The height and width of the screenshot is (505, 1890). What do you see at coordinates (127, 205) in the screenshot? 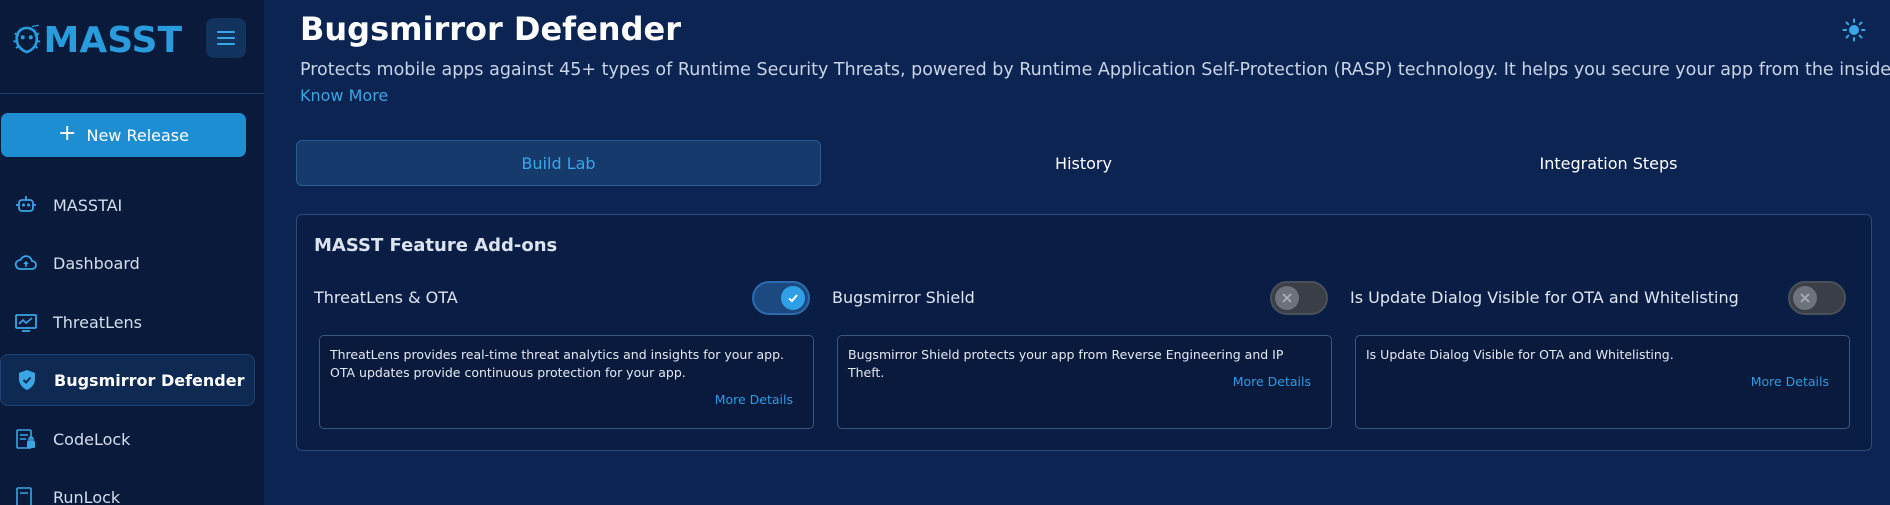
I see `sidebar-item-masstai: MASSTAI` at bounding box center [127, 205].